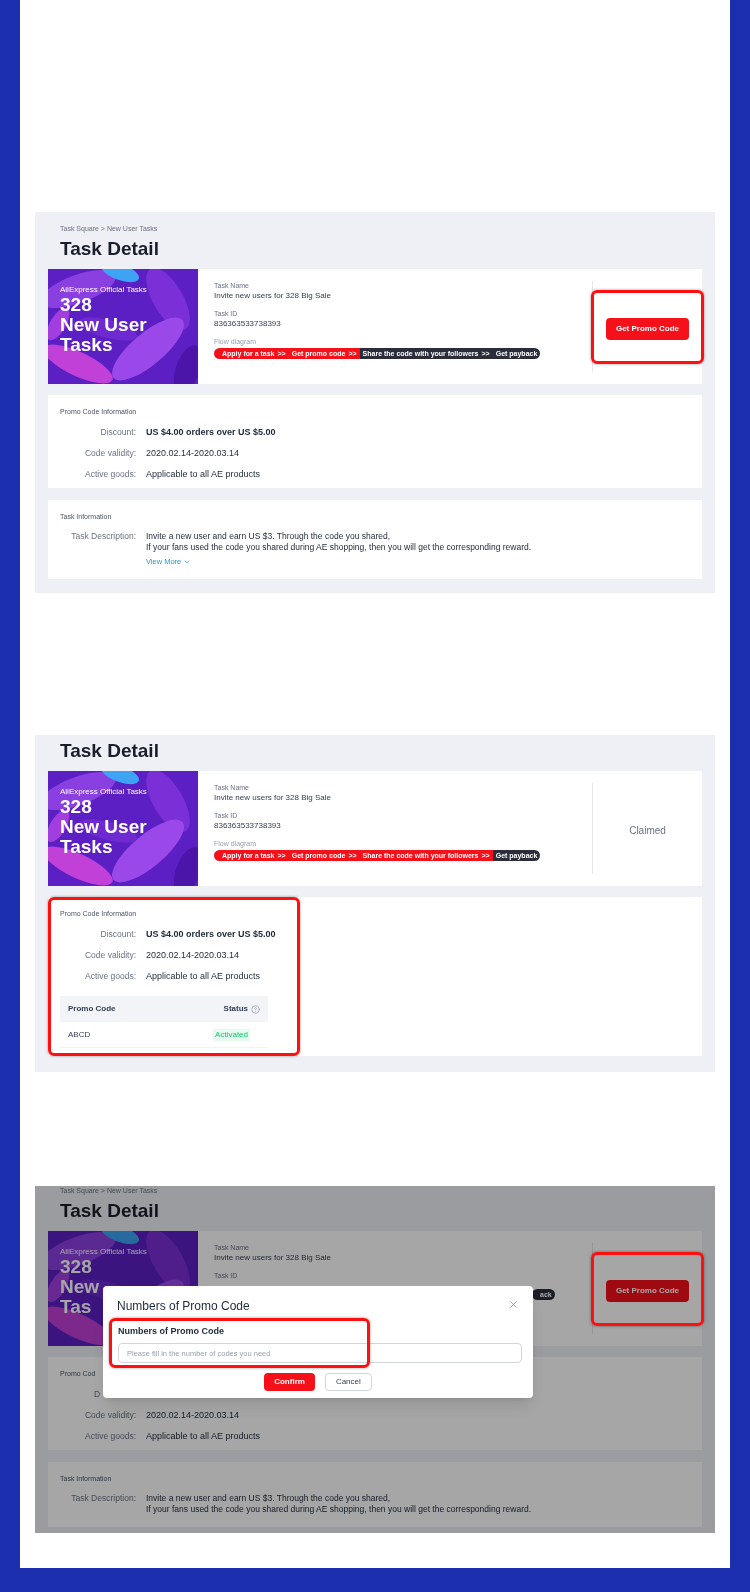  I want to click on cancel-button: Cancel, so click(348, 1382).